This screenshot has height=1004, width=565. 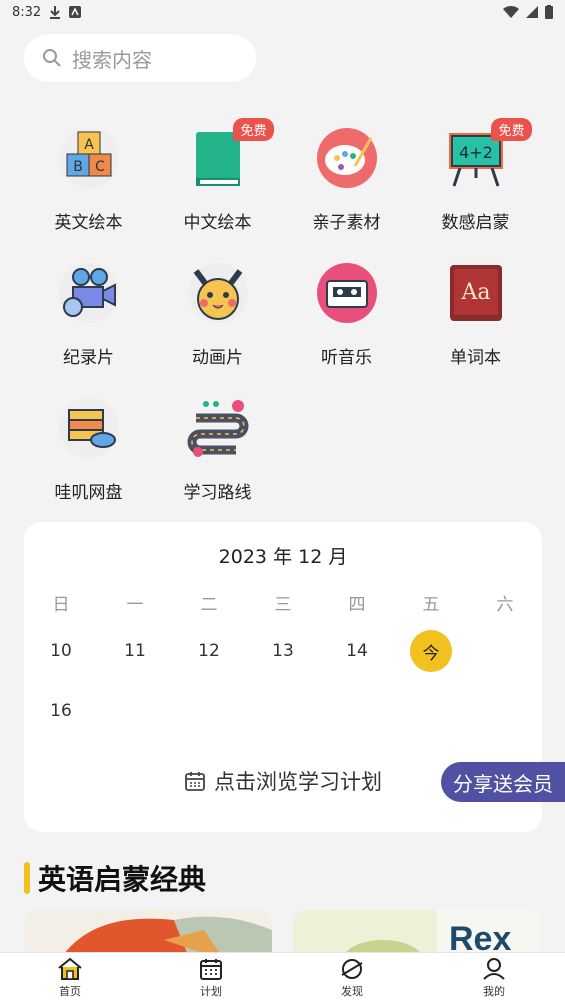 What do you see at coordinates (135, 651) in the screenshot?
I see `calendar-day: 11` at bounding box center [135, 651].